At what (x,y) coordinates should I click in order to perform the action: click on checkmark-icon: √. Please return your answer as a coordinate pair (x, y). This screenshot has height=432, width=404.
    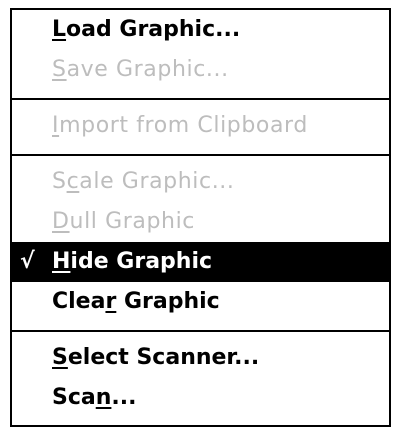
    Looking at the image, I should click on (27, 261).